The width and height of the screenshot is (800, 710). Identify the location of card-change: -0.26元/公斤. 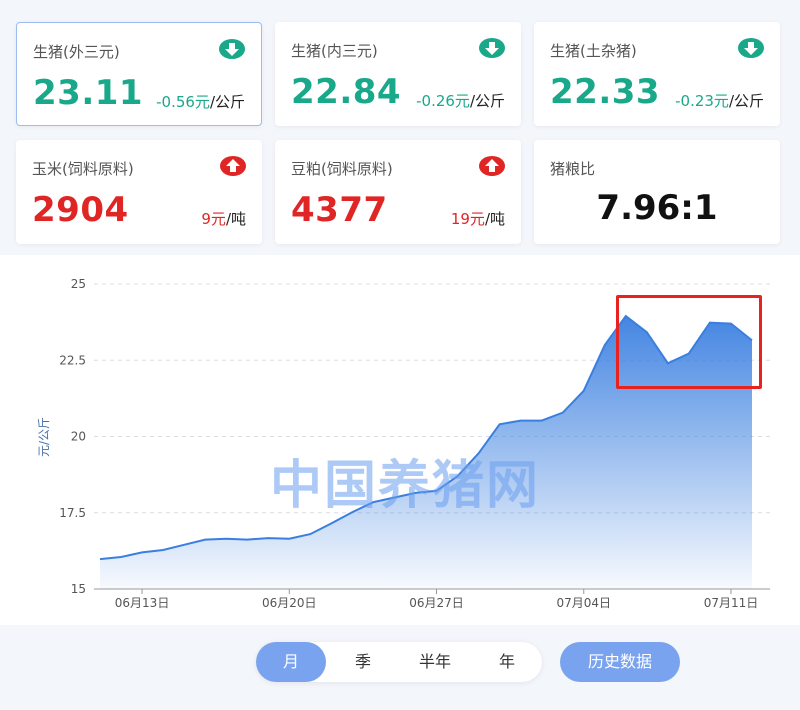
(460, 101).